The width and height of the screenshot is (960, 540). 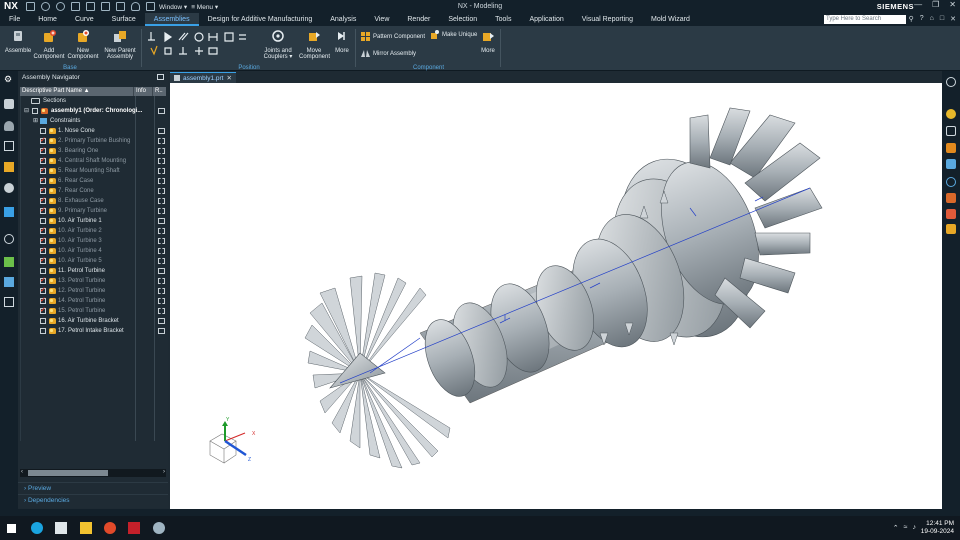 What do you see at coordinates (932, 19) in the screenshot?
I see `home-icon: ⌂` at bounding box center [932, 19].